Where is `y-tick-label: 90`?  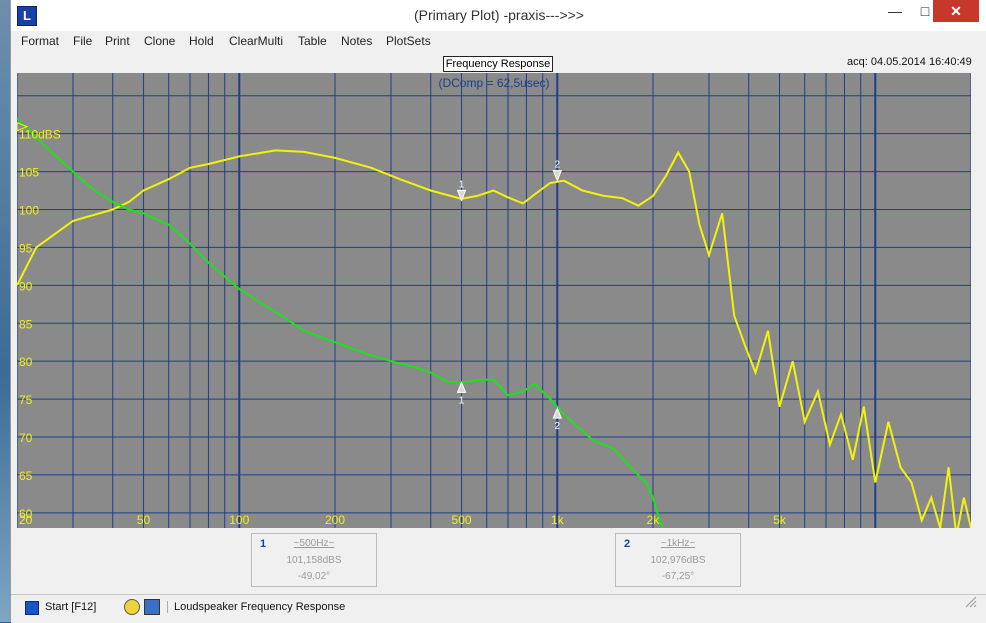 y-tick-label: 90 is located at coordinates (26, 286).